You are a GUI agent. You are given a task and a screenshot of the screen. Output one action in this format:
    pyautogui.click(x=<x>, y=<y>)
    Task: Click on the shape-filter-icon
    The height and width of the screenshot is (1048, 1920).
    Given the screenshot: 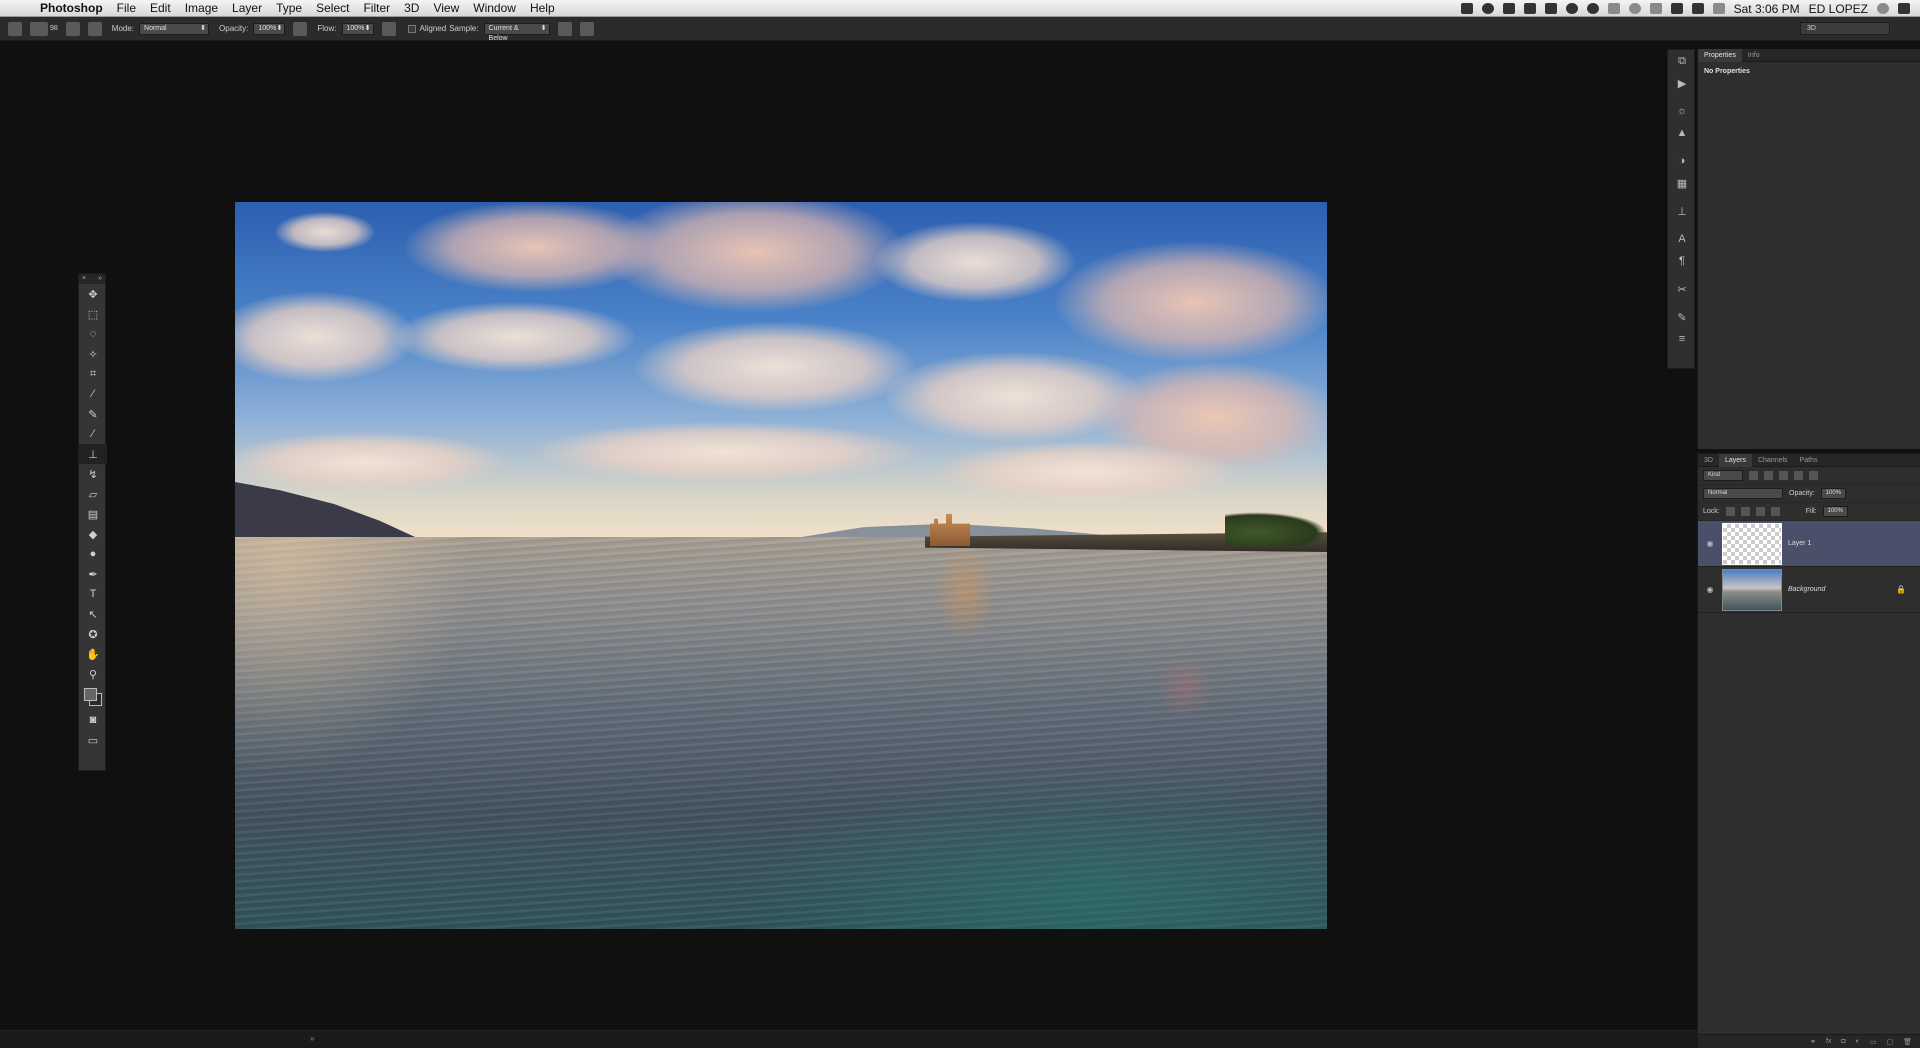 What is the action you would take?
    pyautogui.click(x=1798, y=475)
    